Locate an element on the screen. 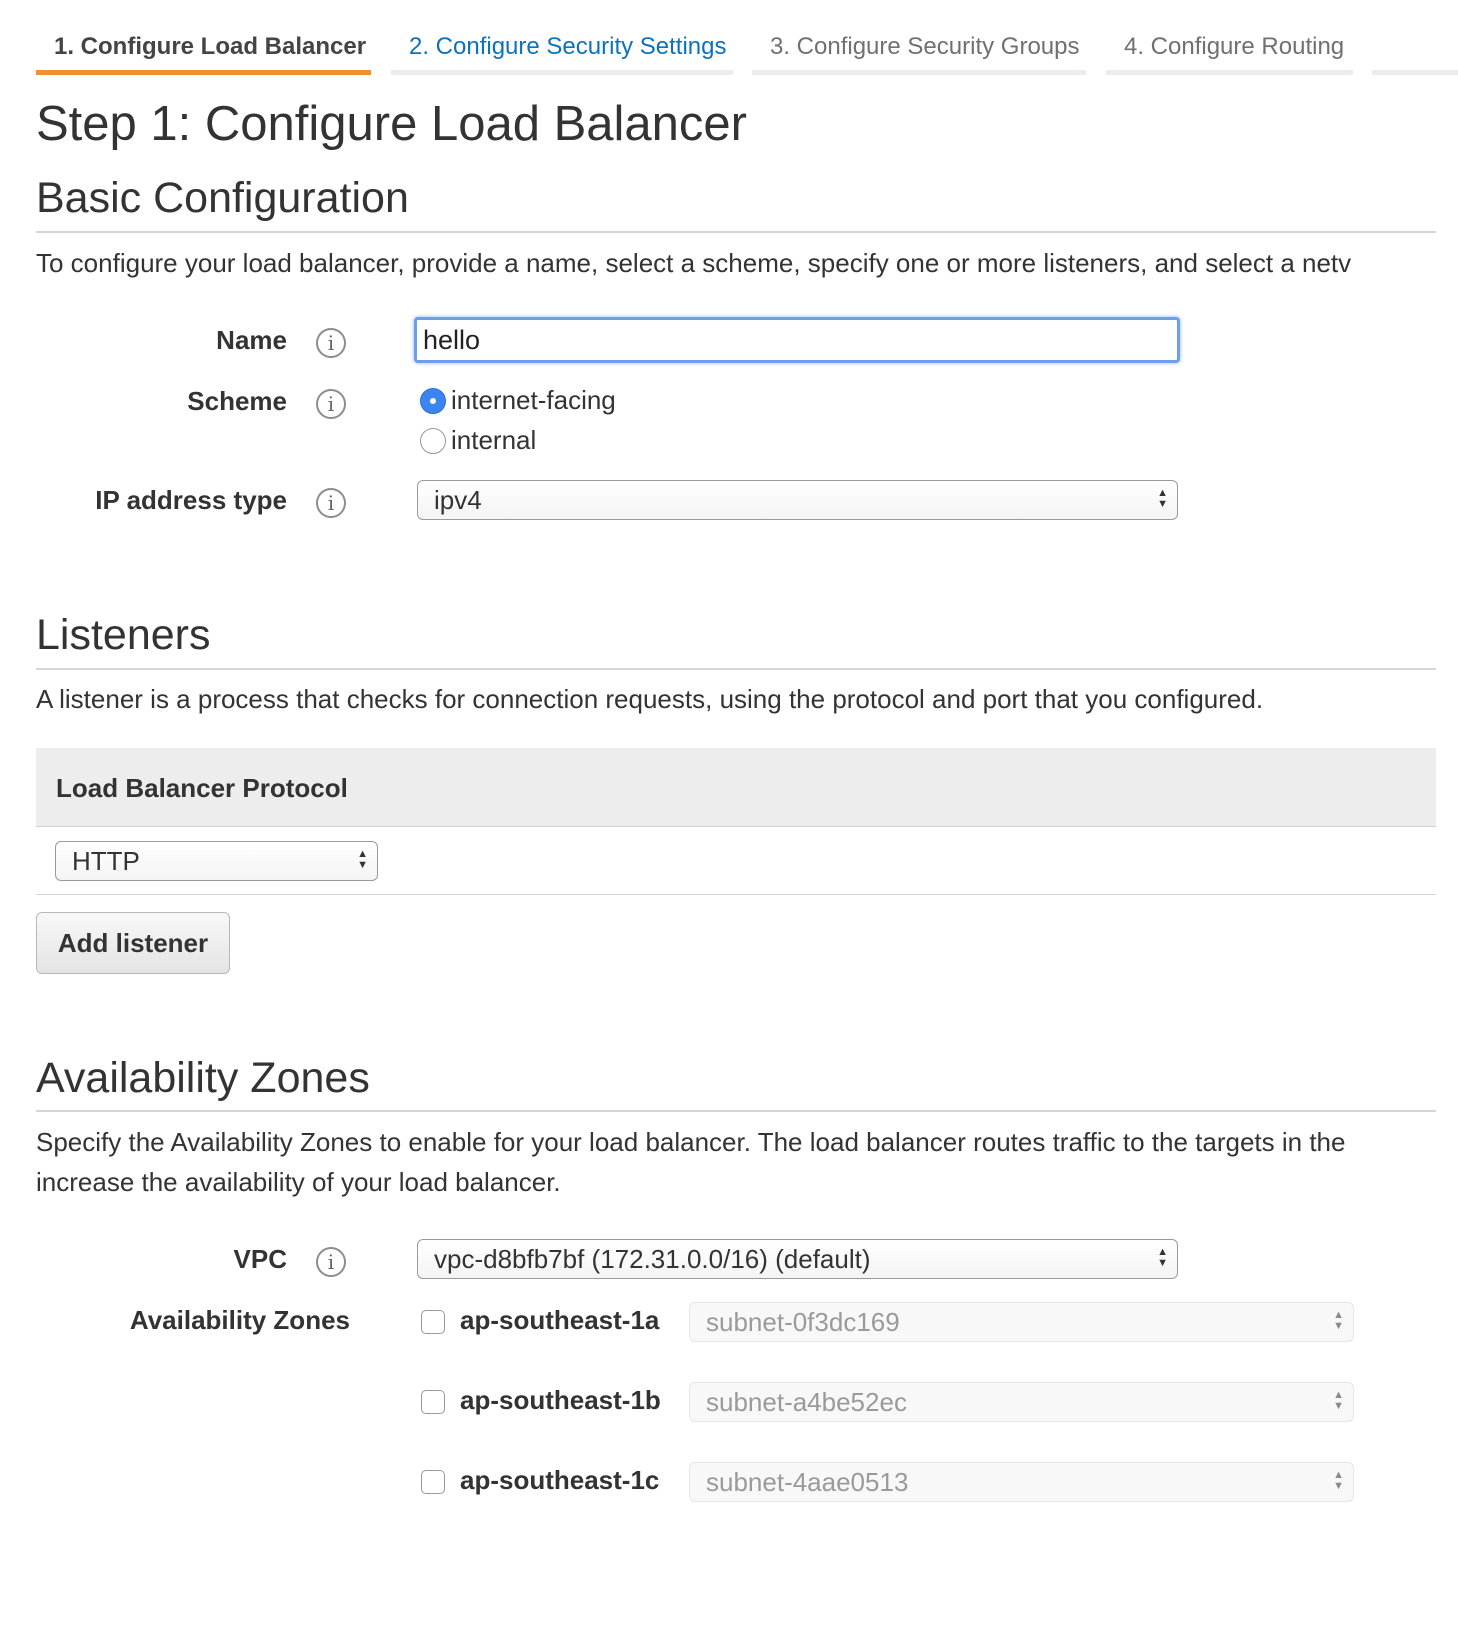 The image size is (1458, 1648). tab-configure-load-balancer: 1. Configure Load Balancer is located at coordinates (203, 38).